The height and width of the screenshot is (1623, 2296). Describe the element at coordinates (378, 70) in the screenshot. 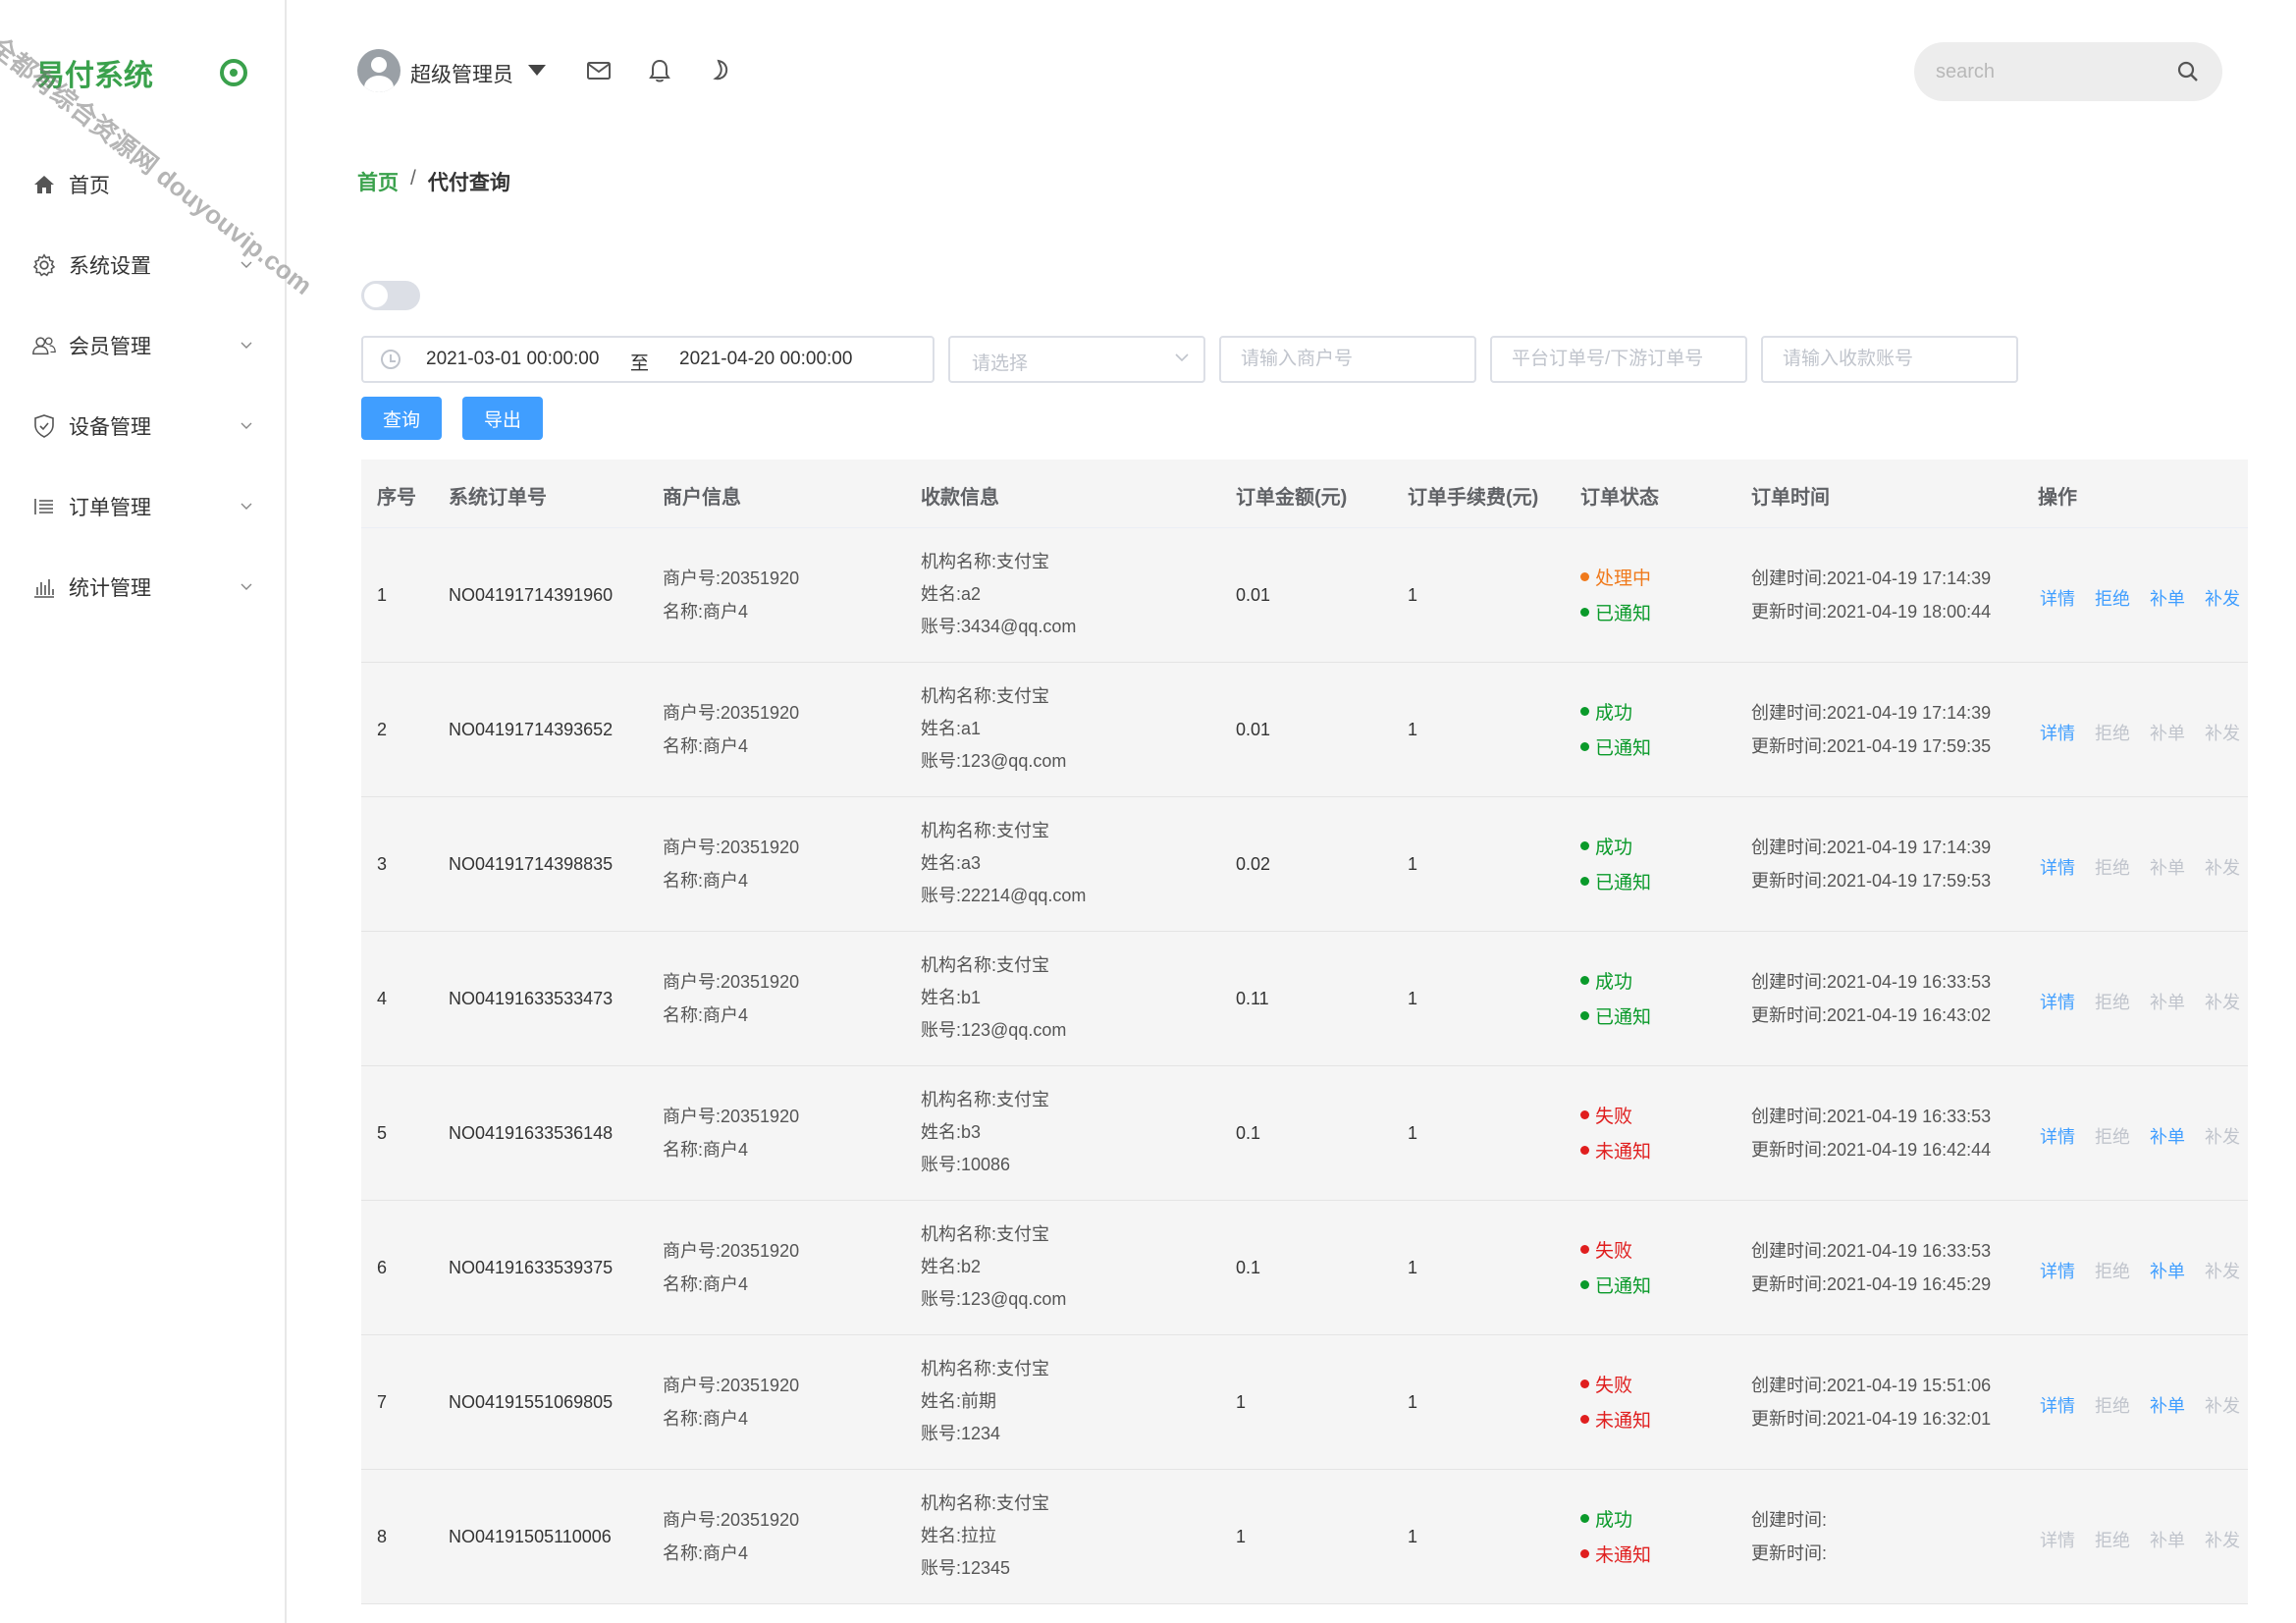

I see `avatar` at that location.